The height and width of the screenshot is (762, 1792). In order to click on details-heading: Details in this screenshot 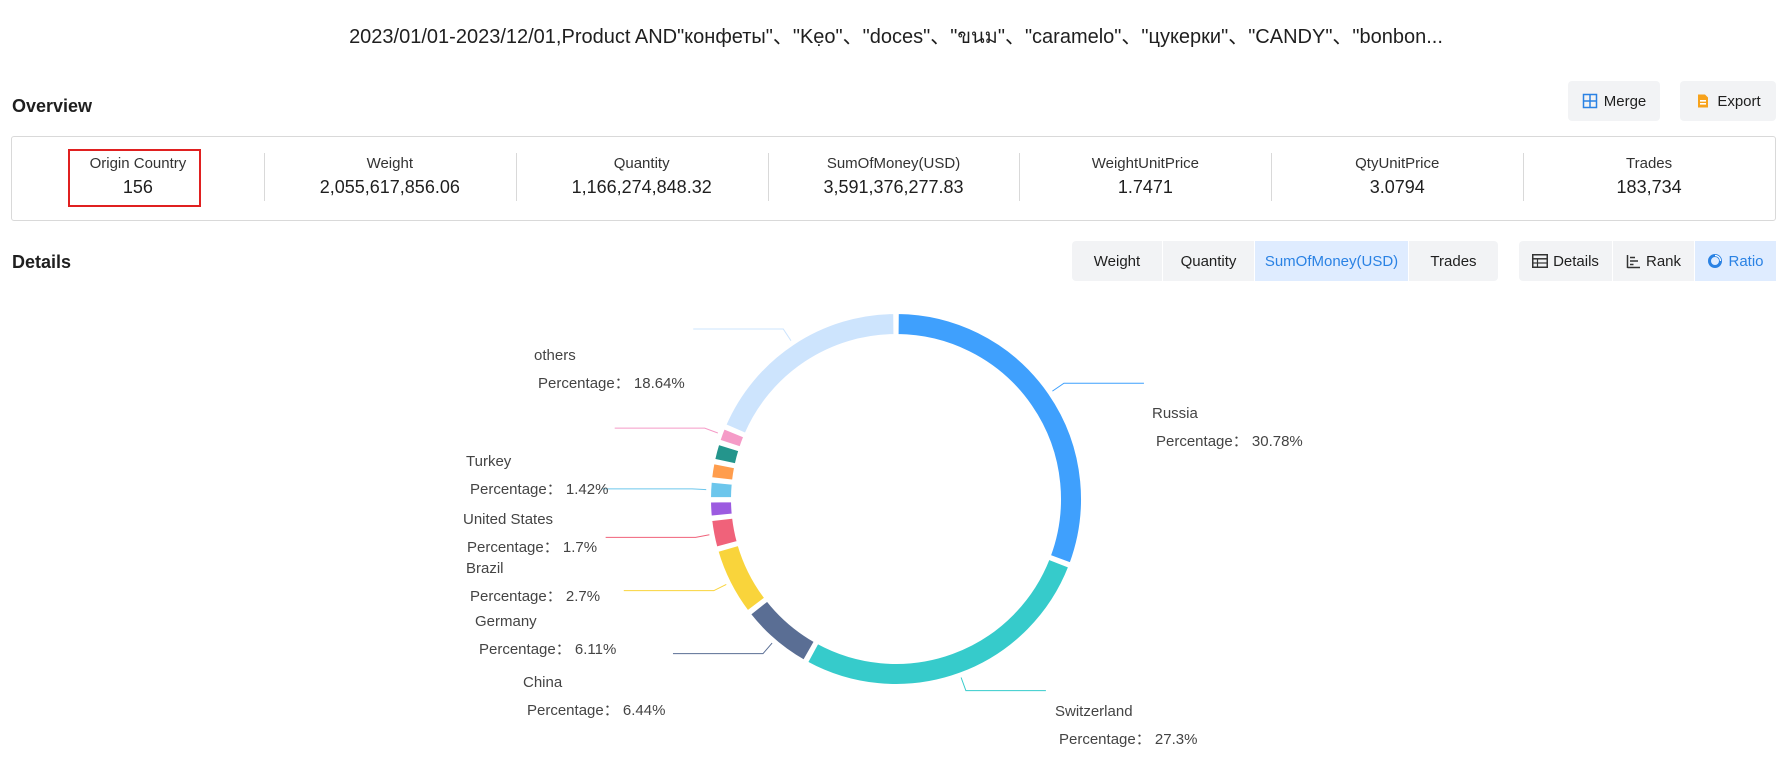, I will do `click(42, 262)`.